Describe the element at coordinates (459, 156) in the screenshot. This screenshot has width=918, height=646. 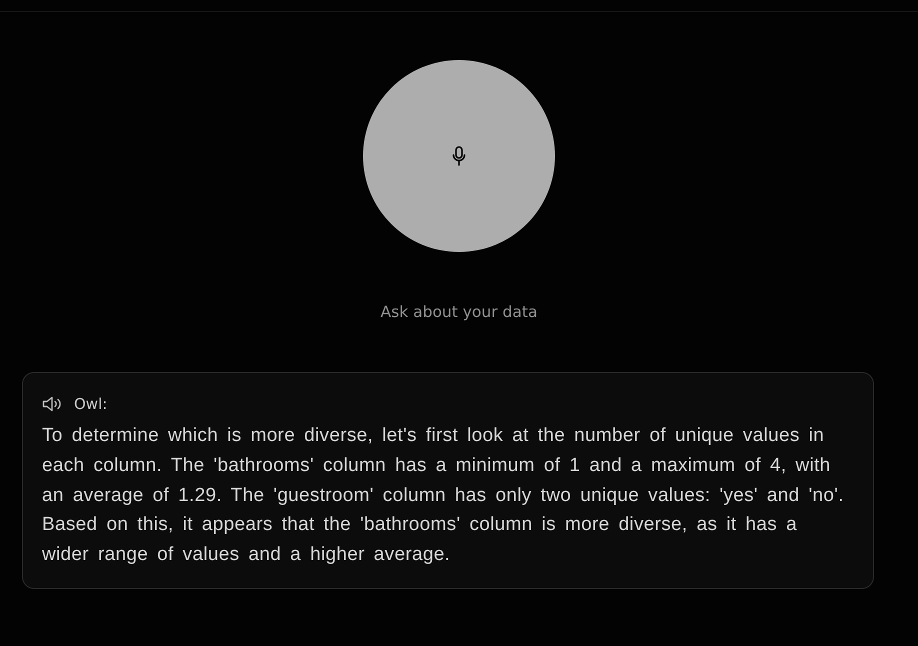
I see `microphone-icon` at that location.